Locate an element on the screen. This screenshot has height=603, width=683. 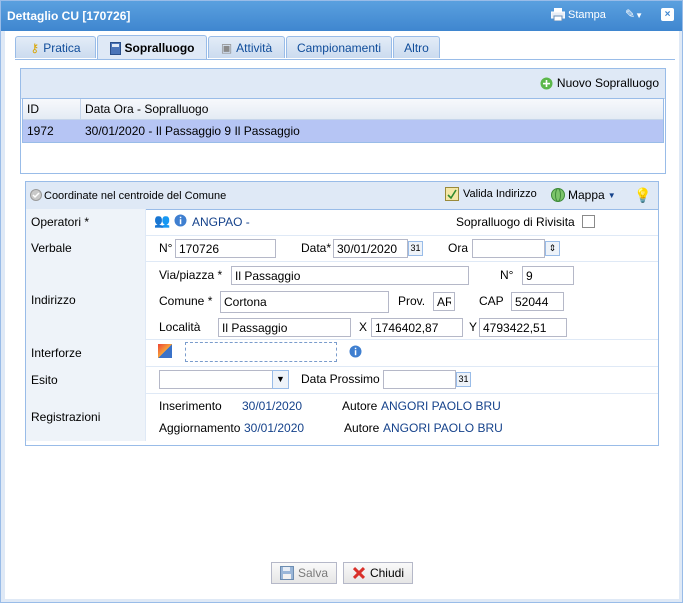
print-button: Stampa is located at coordinates (578, 14).